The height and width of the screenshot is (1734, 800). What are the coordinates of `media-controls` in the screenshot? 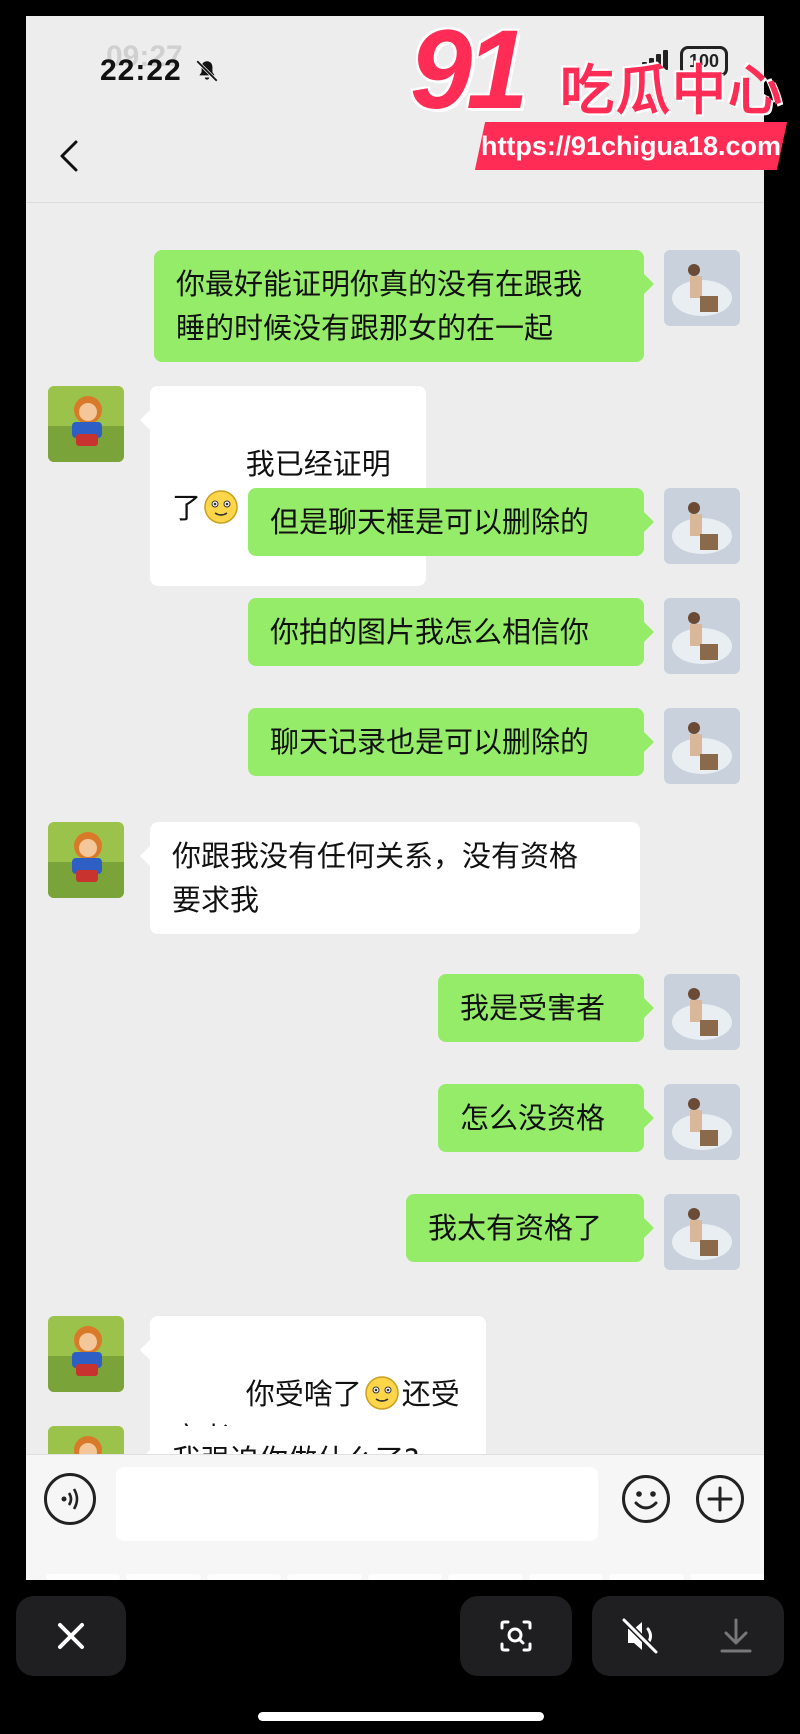 It's located at (688, 1636).